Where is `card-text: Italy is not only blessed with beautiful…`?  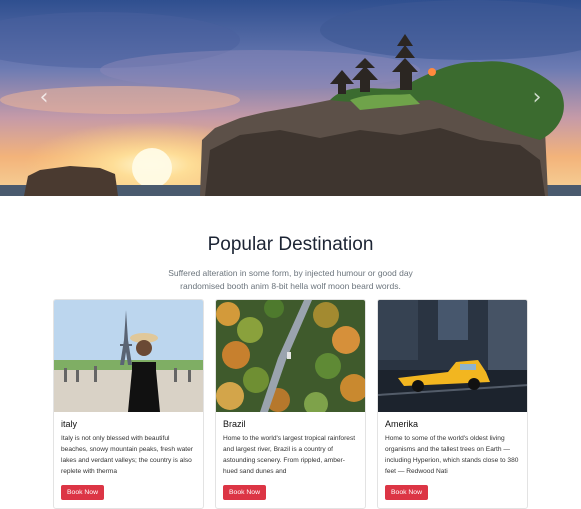
card-text: Italy is not only blessed with beautiful… is located at coordinates (127, 455).